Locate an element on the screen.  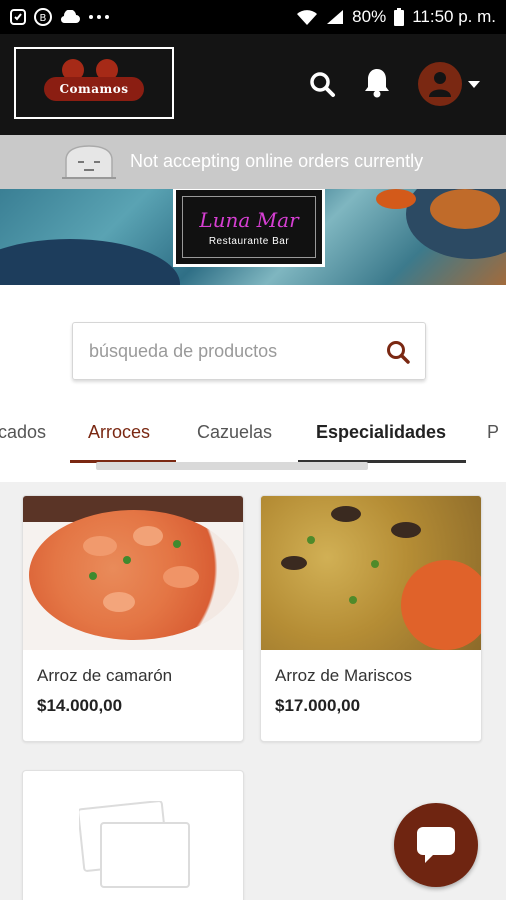
product-name: Arroz de camarón is located at coordinates (105, 675).